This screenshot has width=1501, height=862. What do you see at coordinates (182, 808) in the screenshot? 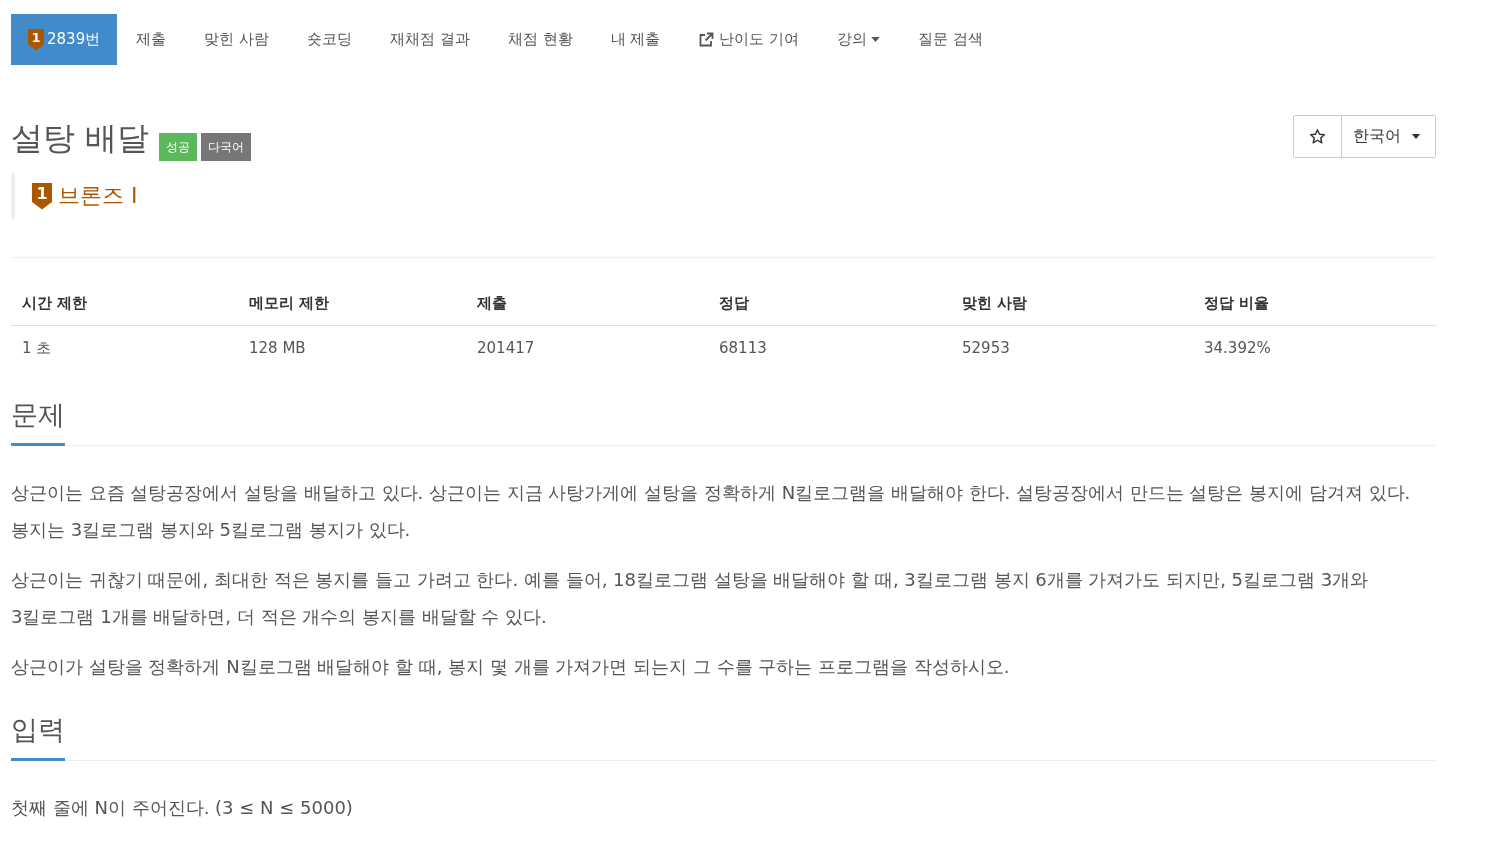
I see `problem-paragraph: 첫째 줄에 N이 주어진다. (3 ≤ N ≤ 5000)` at bounding box center [182, 808].